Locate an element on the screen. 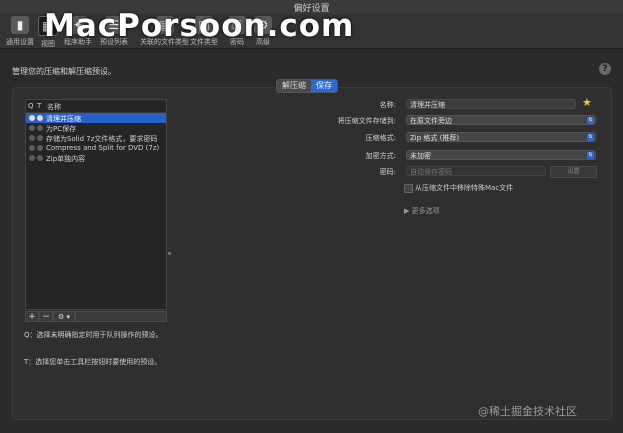  tab-save: 保存 is located at coordinates (324, 86).